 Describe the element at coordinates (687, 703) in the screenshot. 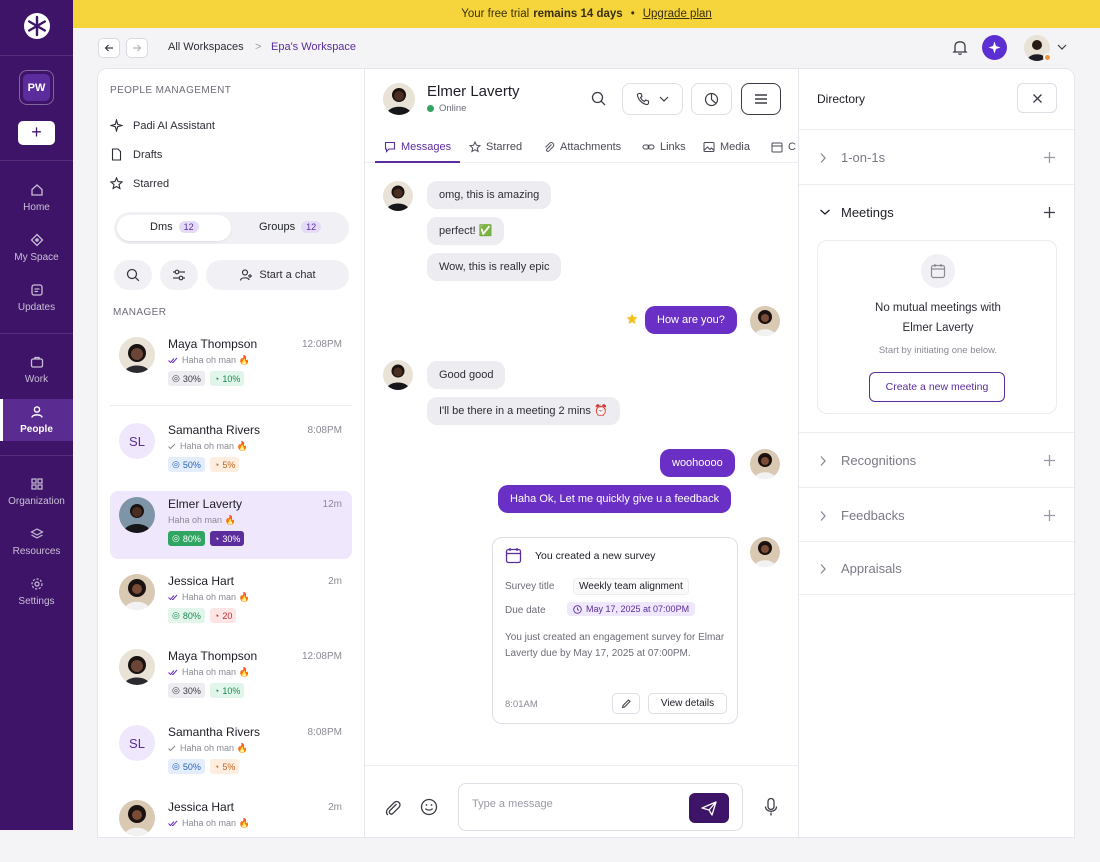

I see `view-details-button: View details` at that location.